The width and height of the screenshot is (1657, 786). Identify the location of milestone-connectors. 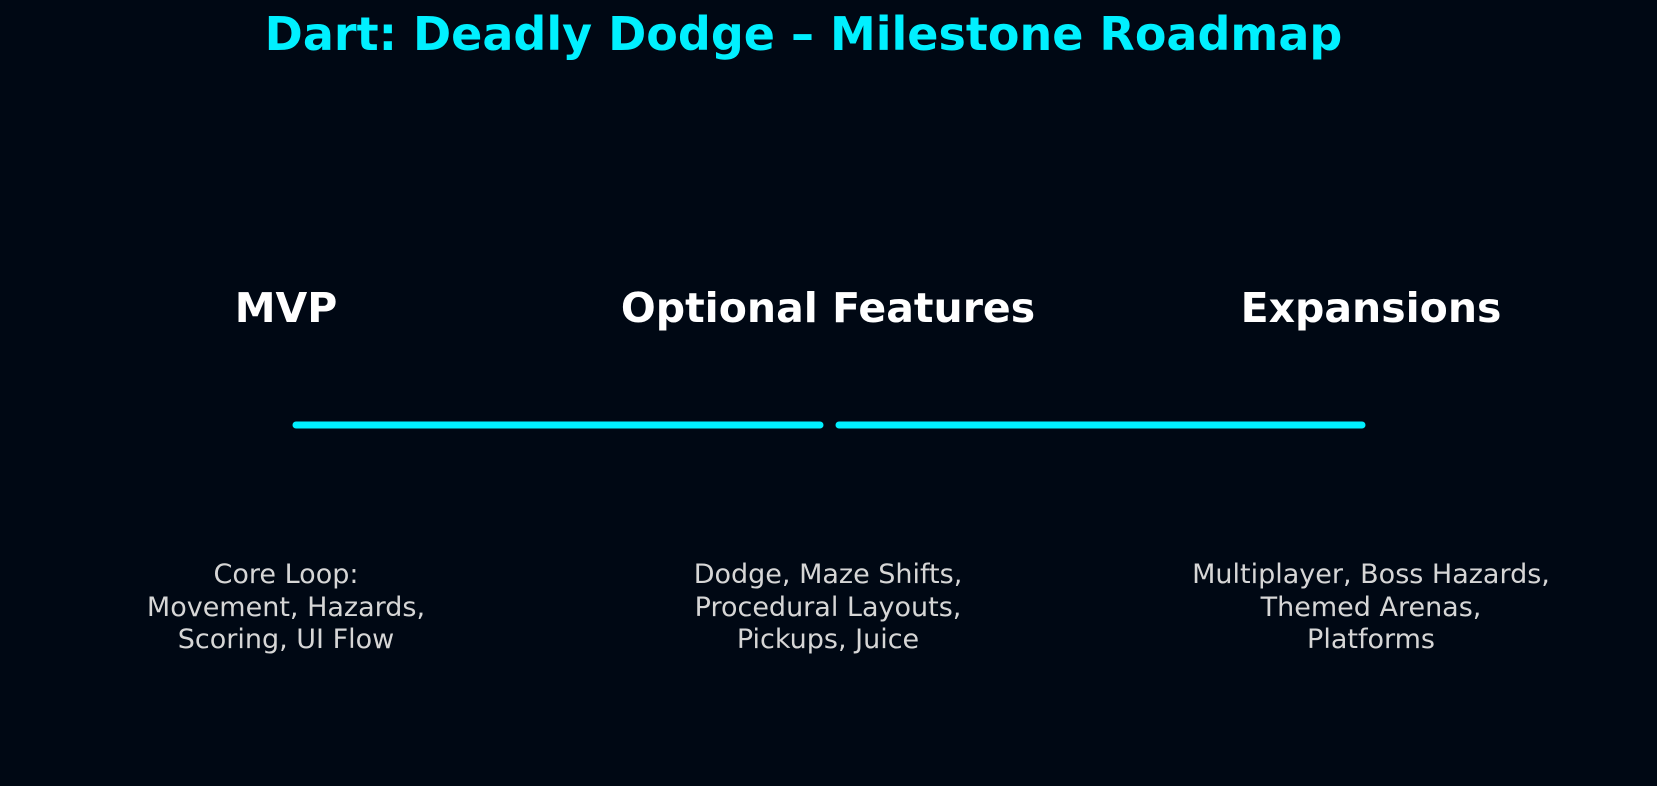
(829, 425).